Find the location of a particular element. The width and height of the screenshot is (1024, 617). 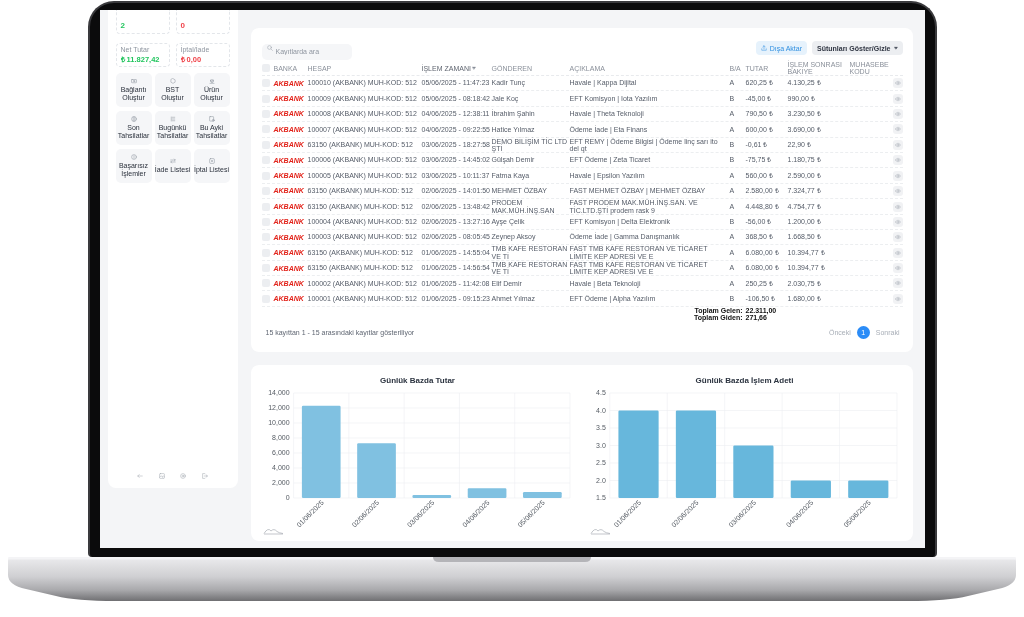

chart-title: Günlük Bazda İşlem Adeti is located at coordinates (744, 381).